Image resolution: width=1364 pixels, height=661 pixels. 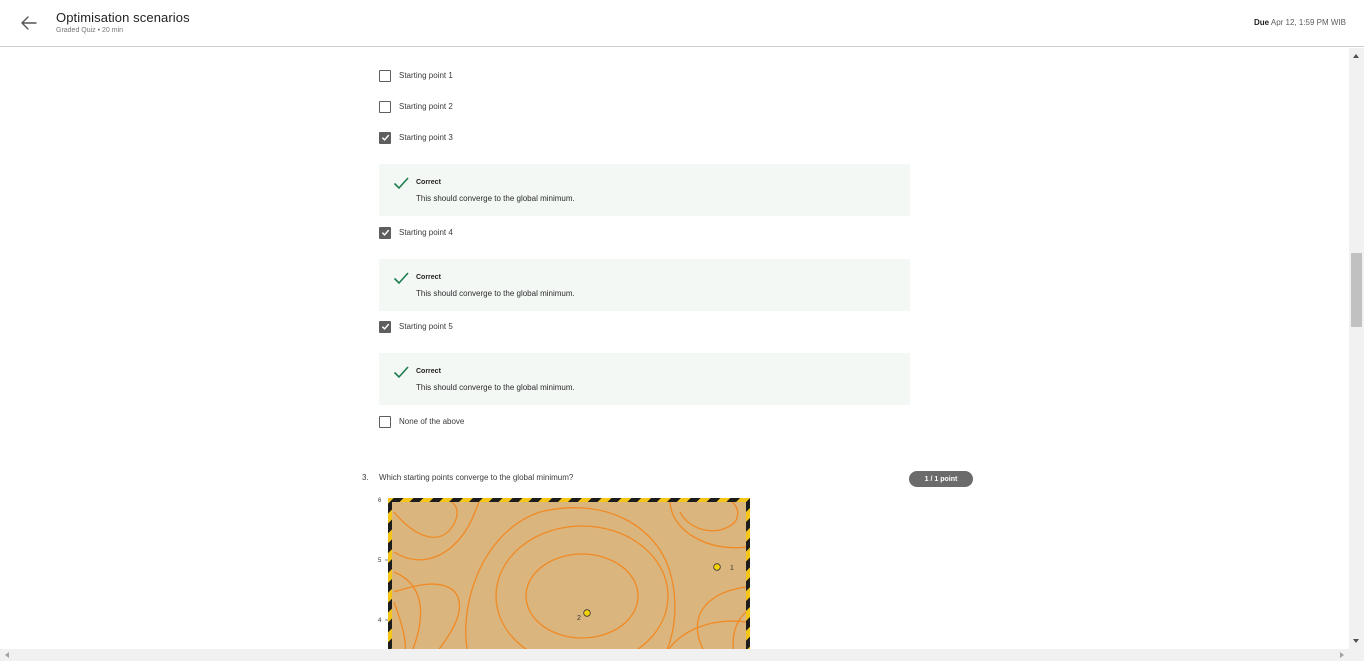 What do you see at coordinates (7, 655) in the screenshot?
I see `scroll-left-arrow-icon` at bounding box center [7, 655].